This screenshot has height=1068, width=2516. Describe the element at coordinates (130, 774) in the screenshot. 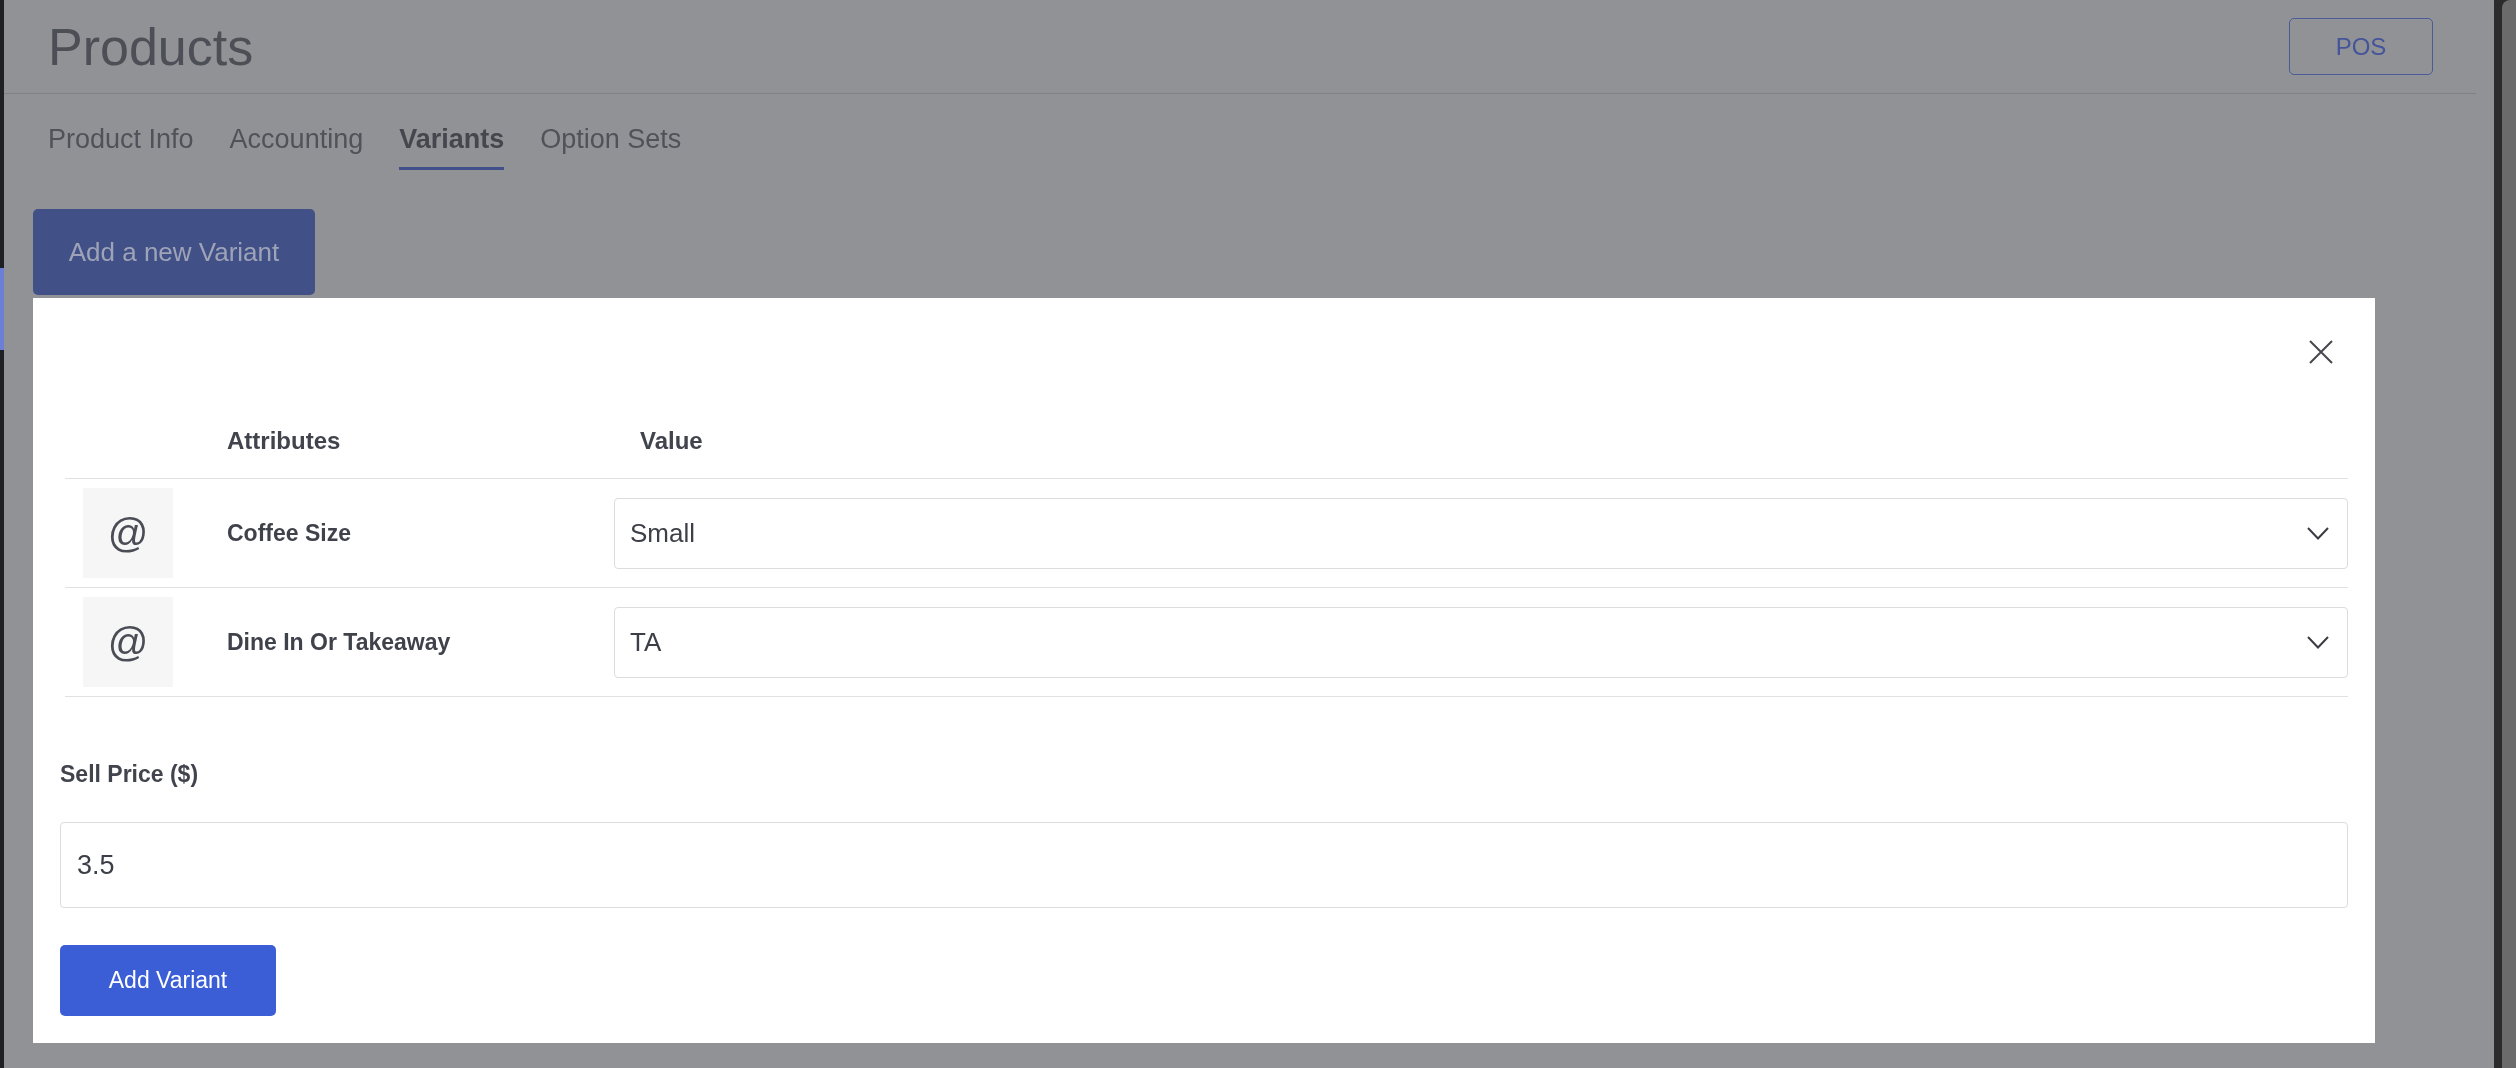

I see `price-label: Sell Price ($)` at that location.